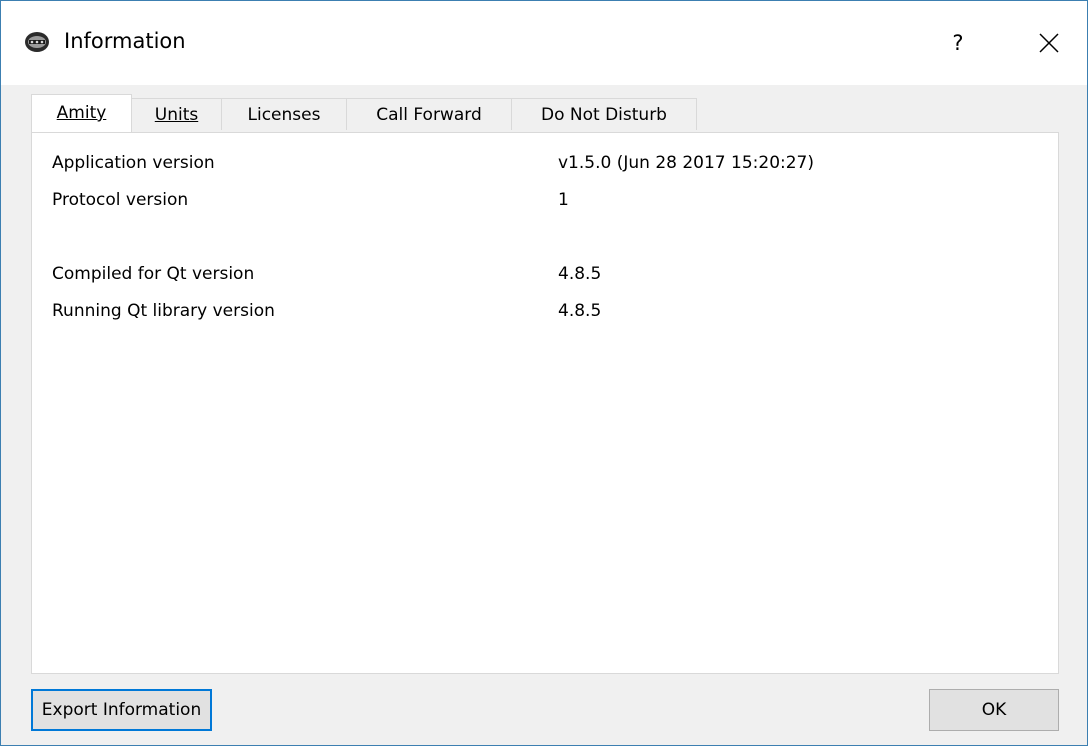  I want to click on tab-label: Units, so click(176, 115).